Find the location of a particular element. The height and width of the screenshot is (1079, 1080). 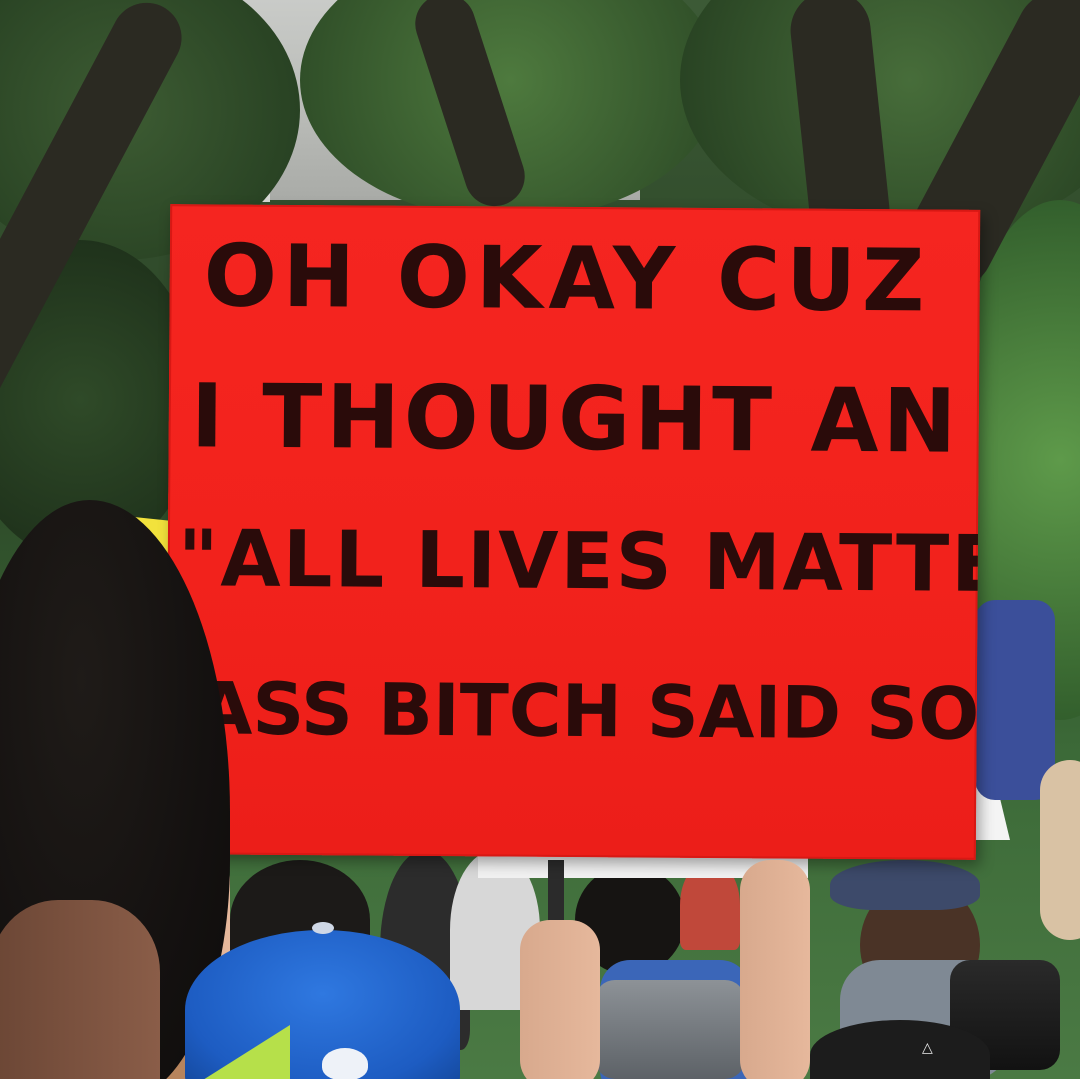

adidas-logo-icon: △ is located at coordinates (927, 1048).